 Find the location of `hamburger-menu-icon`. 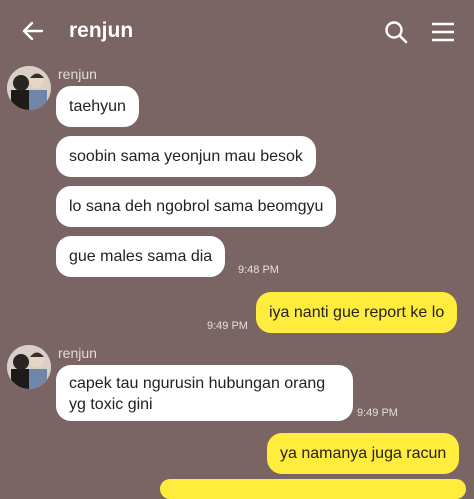

hamburger-menu-icon is located at coordinates (443, 32).